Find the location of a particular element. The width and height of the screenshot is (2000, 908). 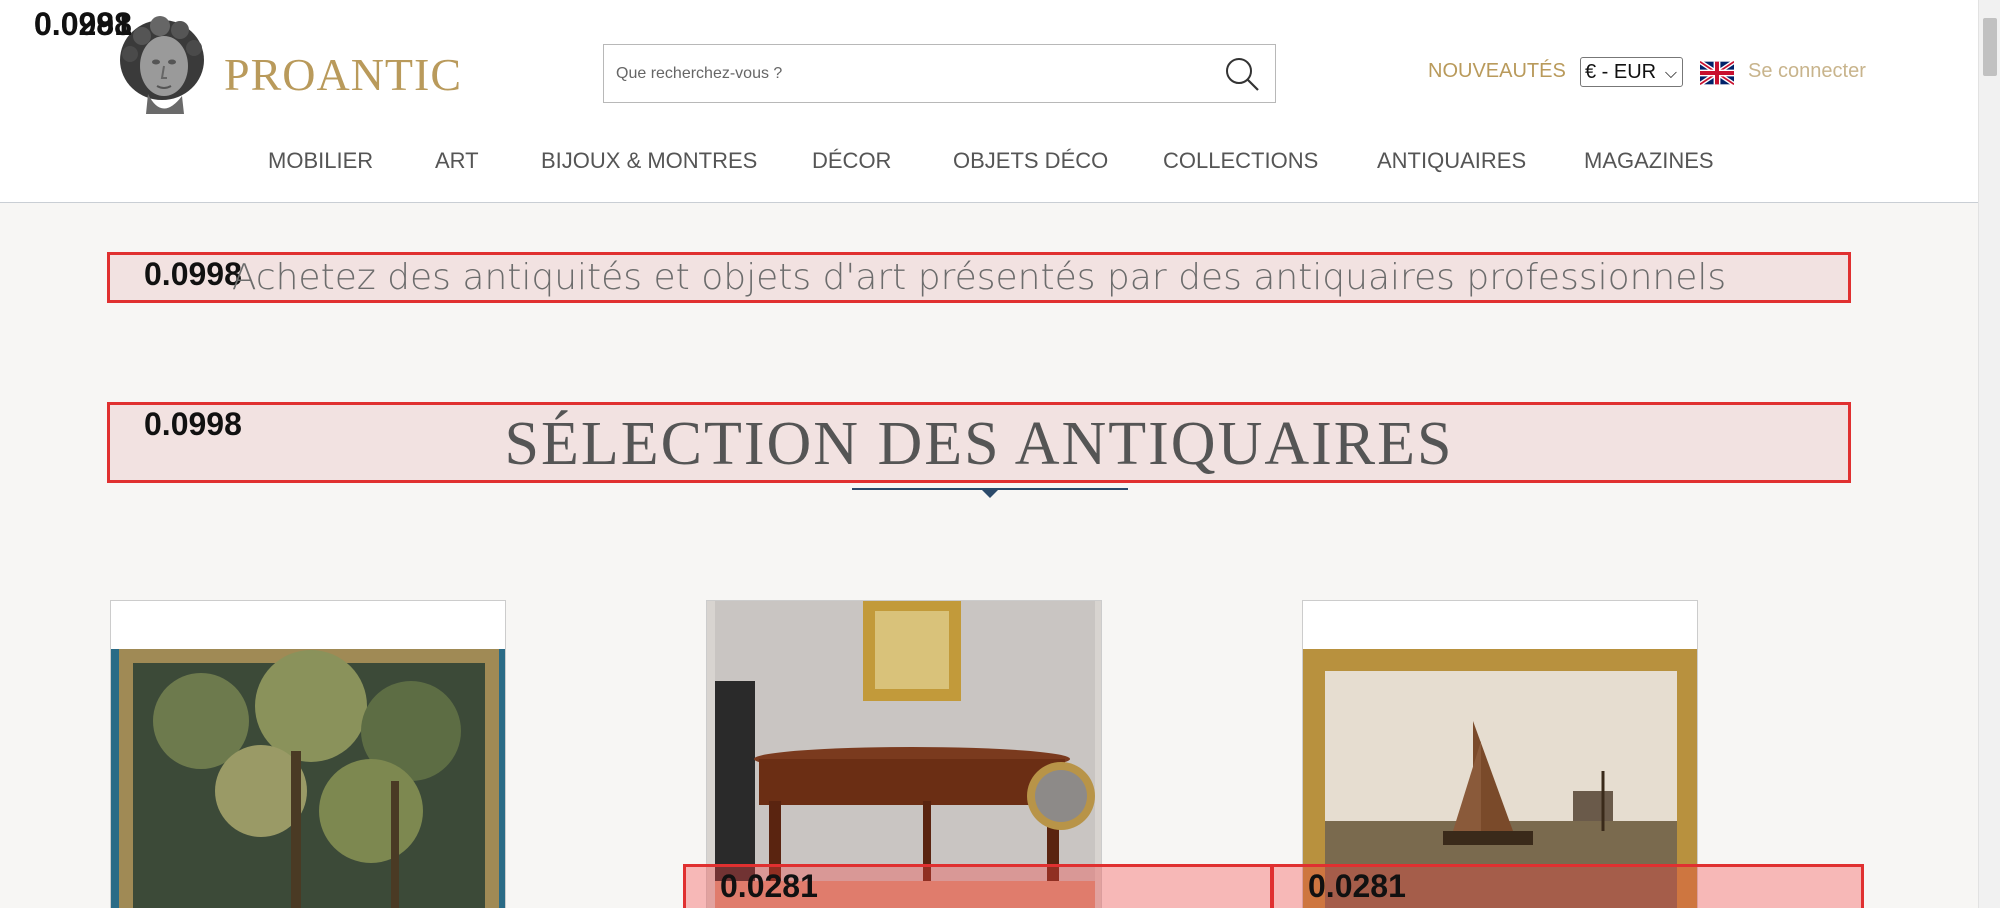

nav-item-magazines: MAGAZINES is located at coordinates (1649, 161).